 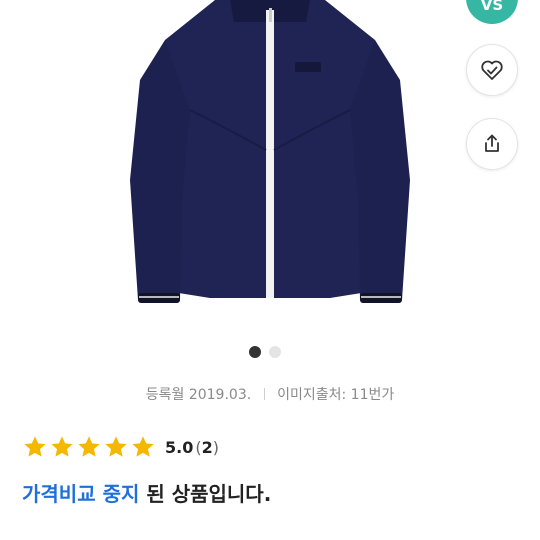 I want to click on rating-count: (2), so click(x=207, y=447).